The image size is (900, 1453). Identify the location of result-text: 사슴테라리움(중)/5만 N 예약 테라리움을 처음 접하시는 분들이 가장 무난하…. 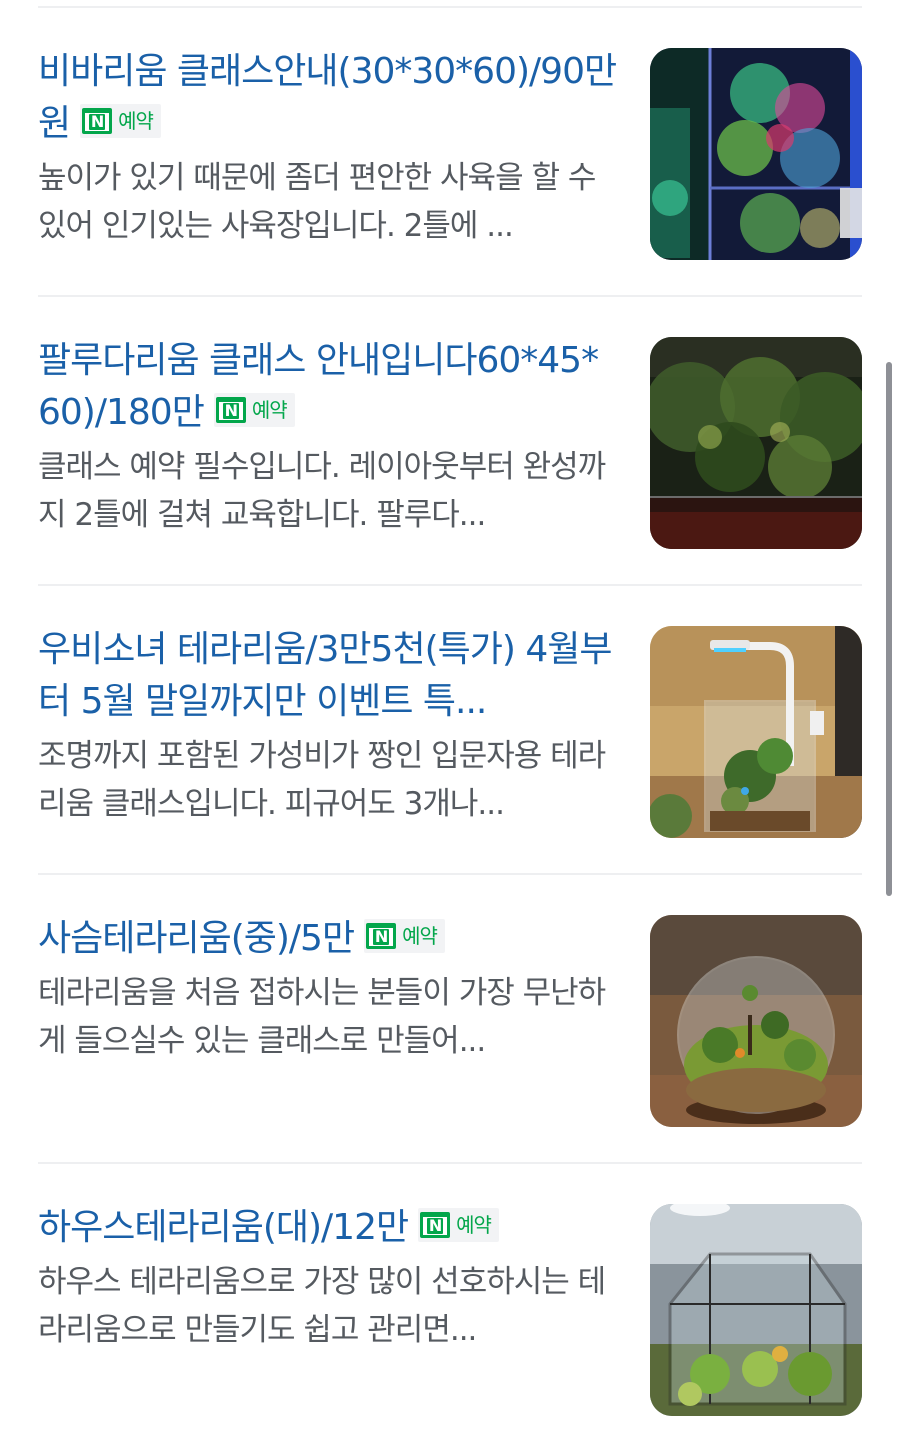
(328, 989).